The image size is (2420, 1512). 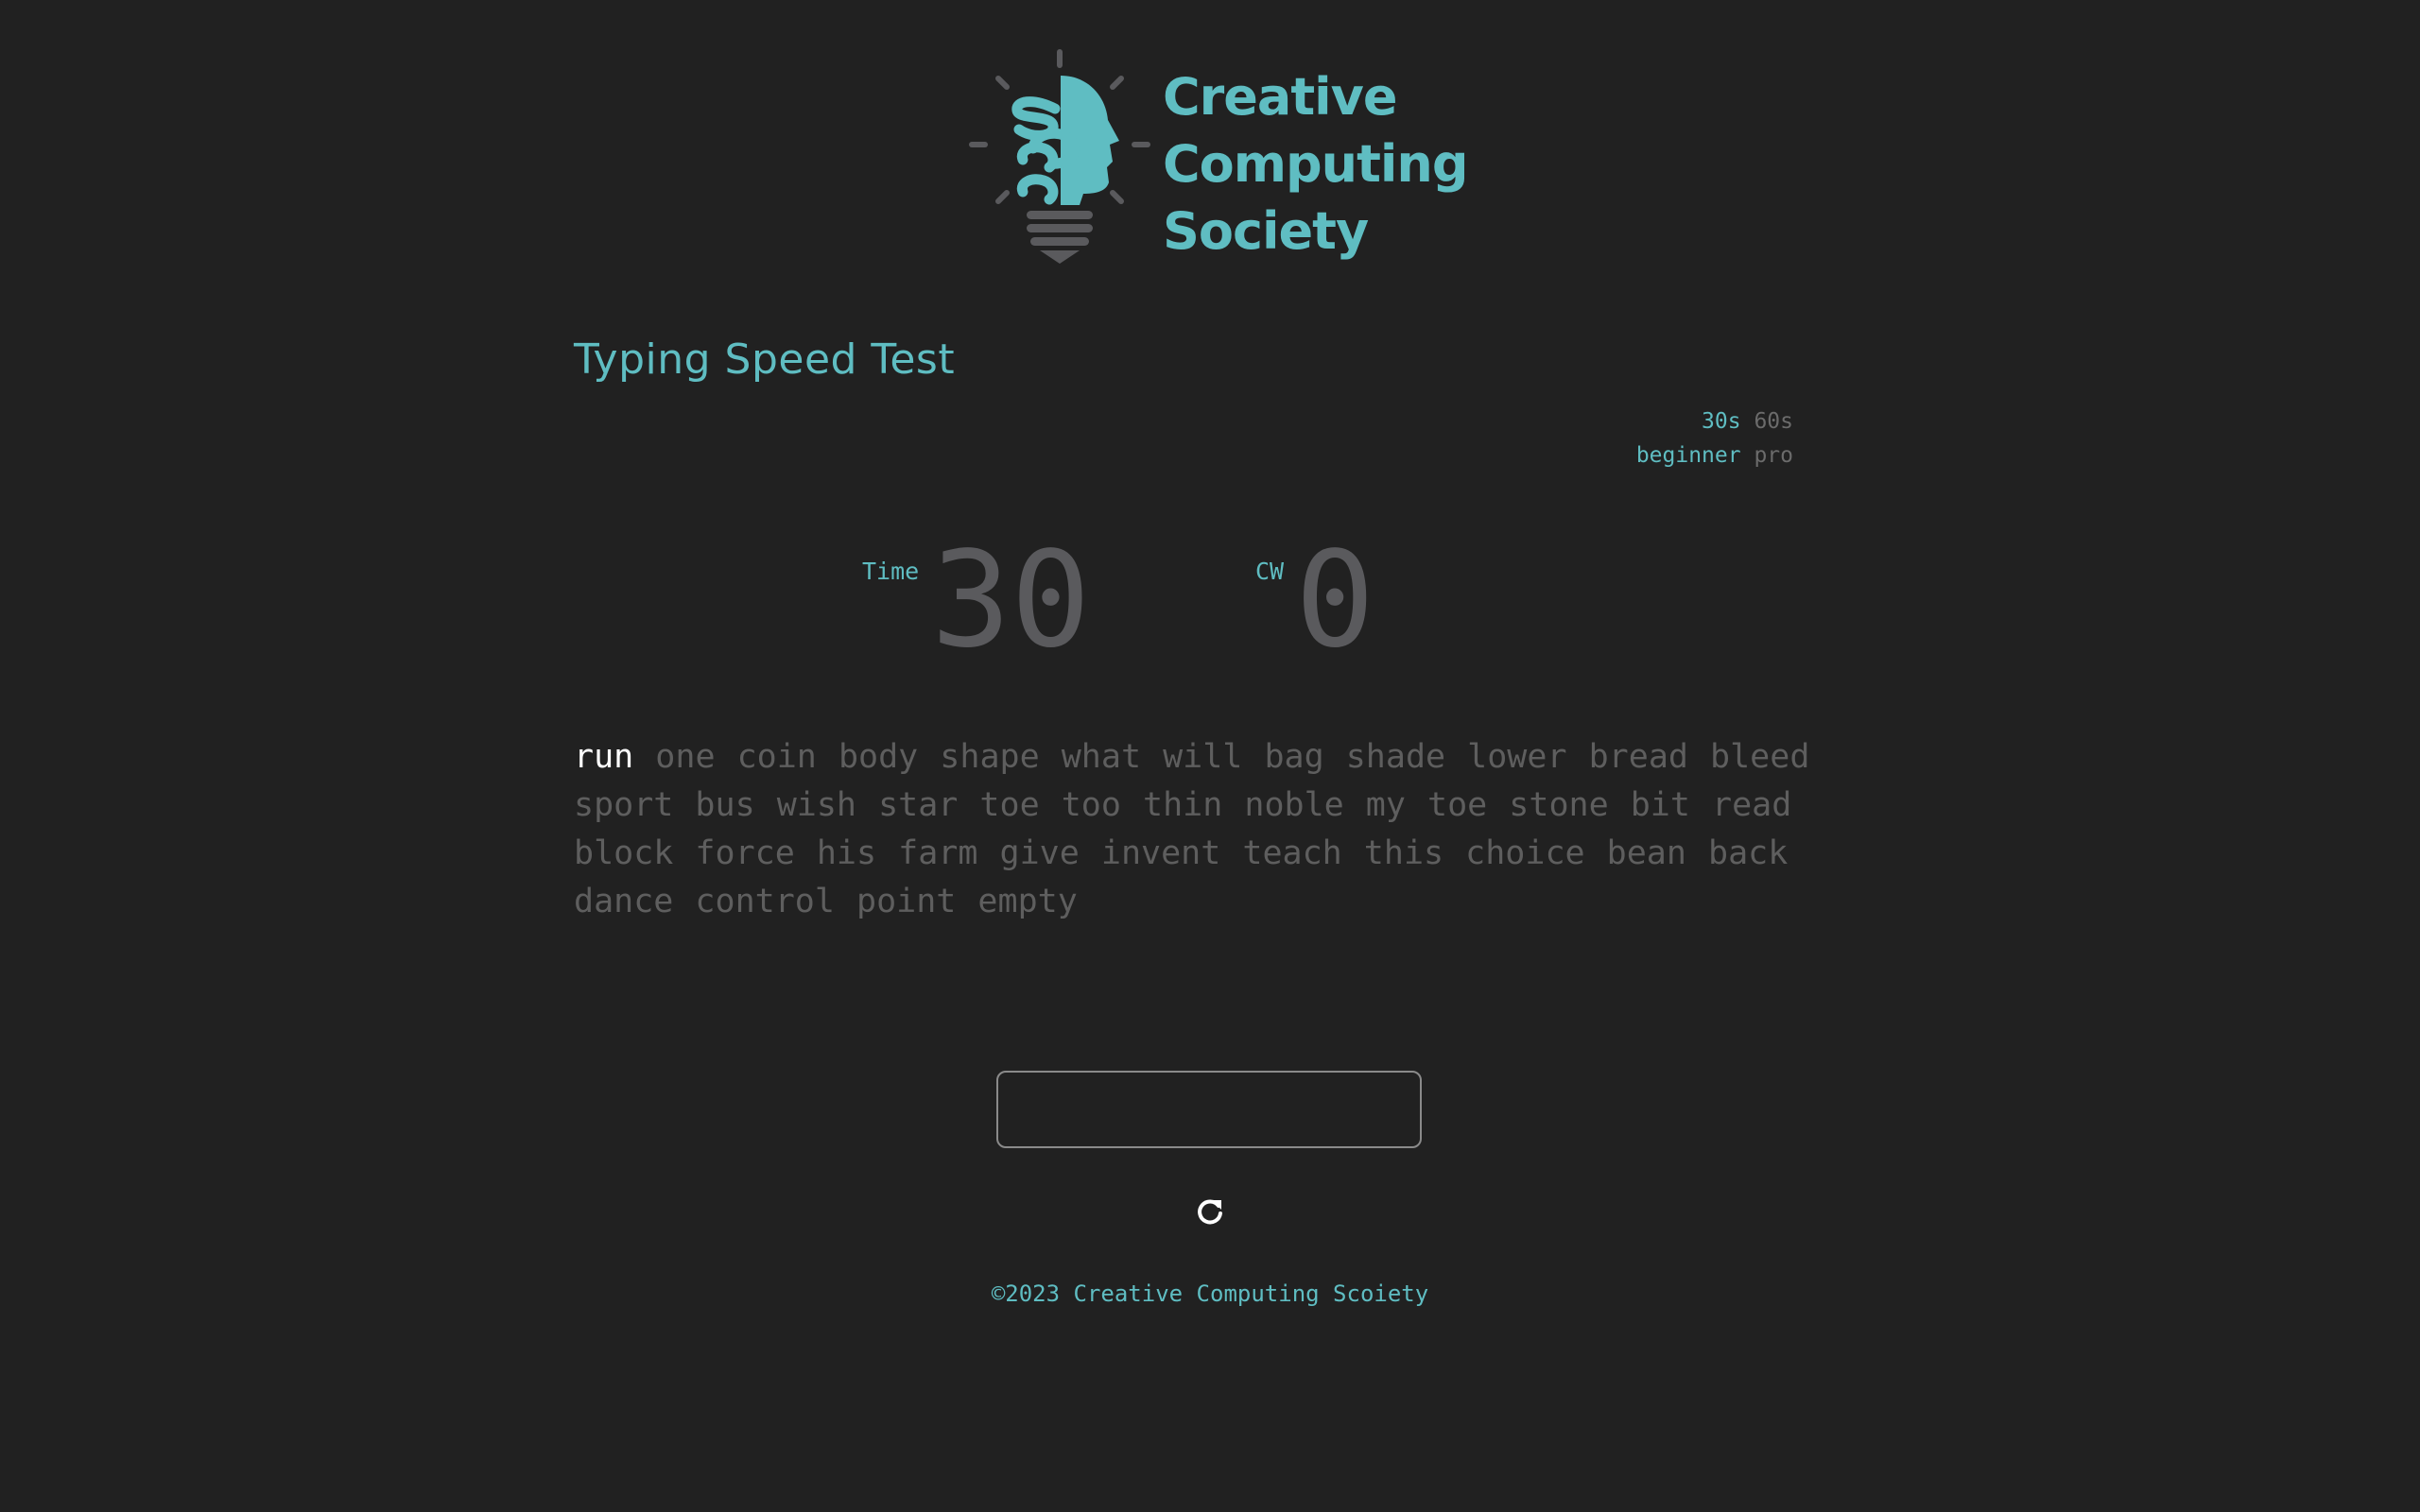 I want to click on test-options: 30s 60s beginner pro, so click(x=1715, y=438).